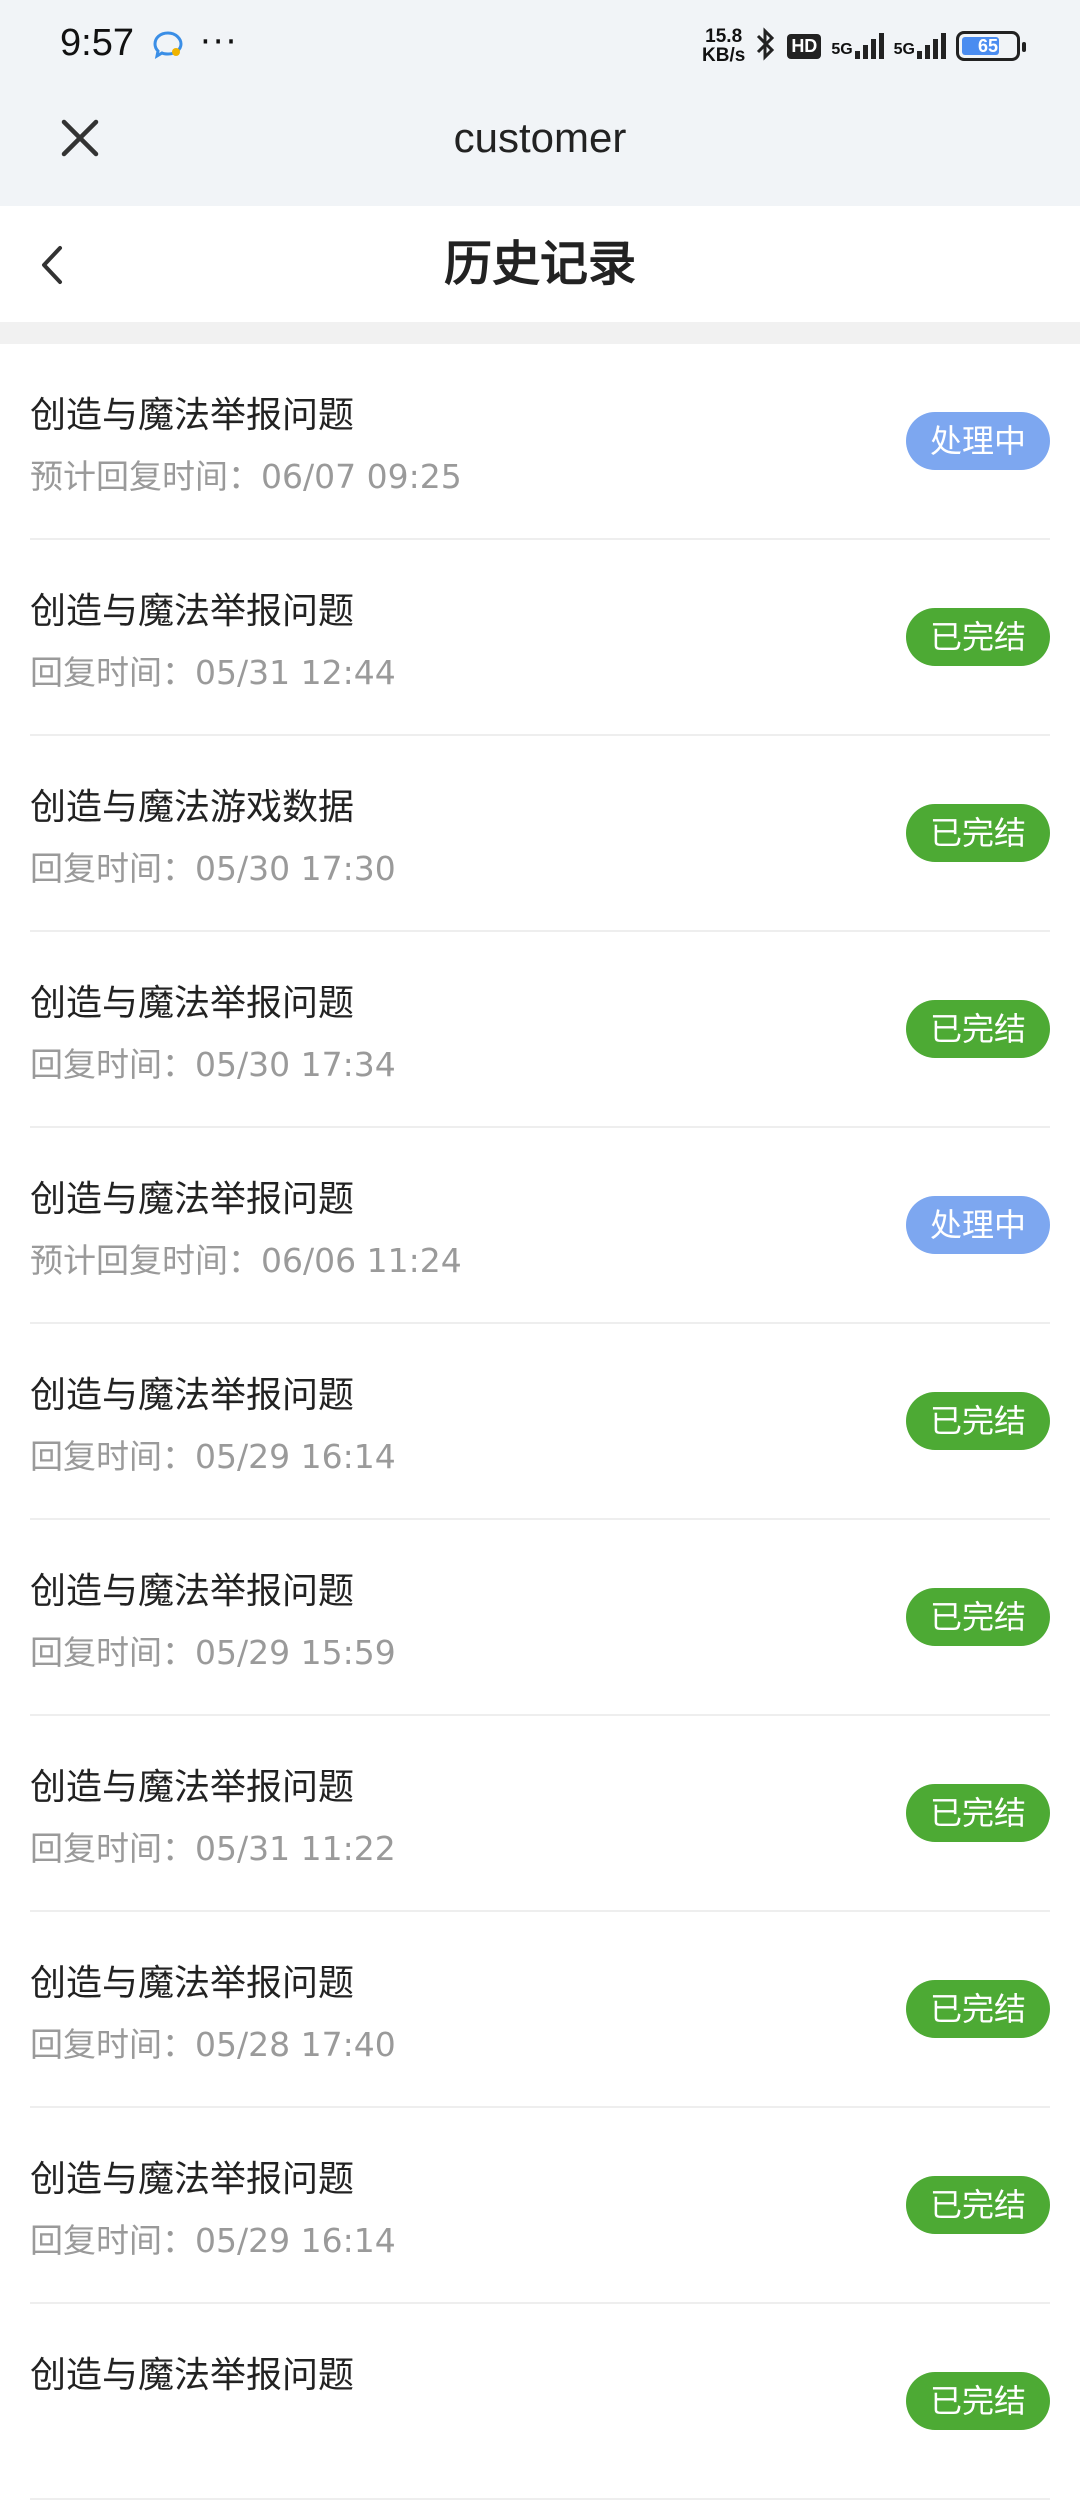 This screenshot has height=2500, width=1080. I want to click on bluetooth-icon, so click(766, 46).